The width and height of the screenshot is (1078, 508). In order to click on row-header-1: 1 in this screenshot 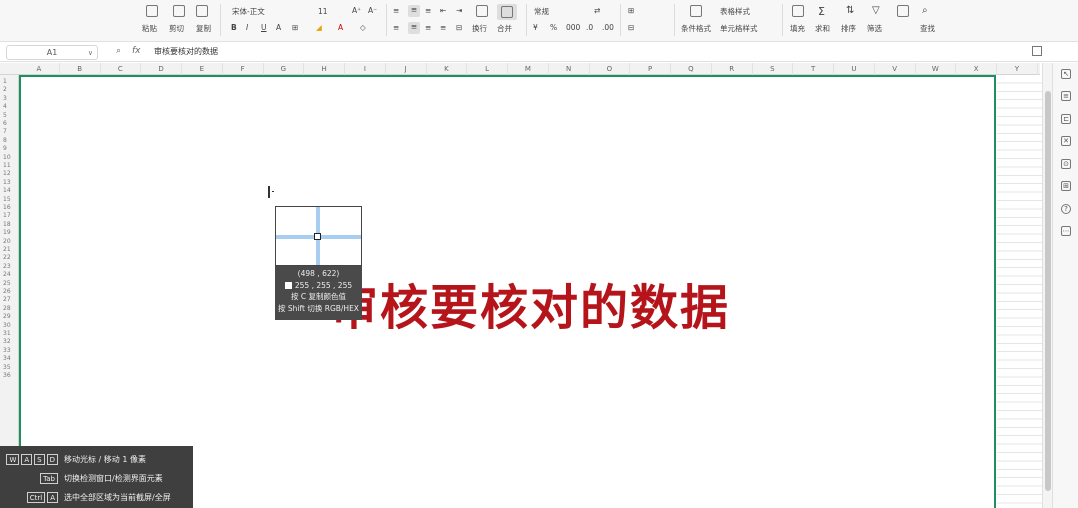, I will do `click(9, 82)`.